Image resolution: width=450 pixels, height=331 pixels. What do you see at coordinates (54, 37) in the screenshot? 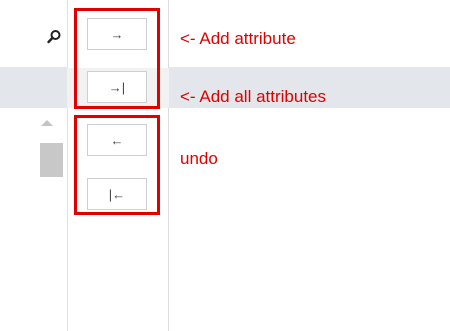
I see `search-icon` at bounding box center [54, 37].